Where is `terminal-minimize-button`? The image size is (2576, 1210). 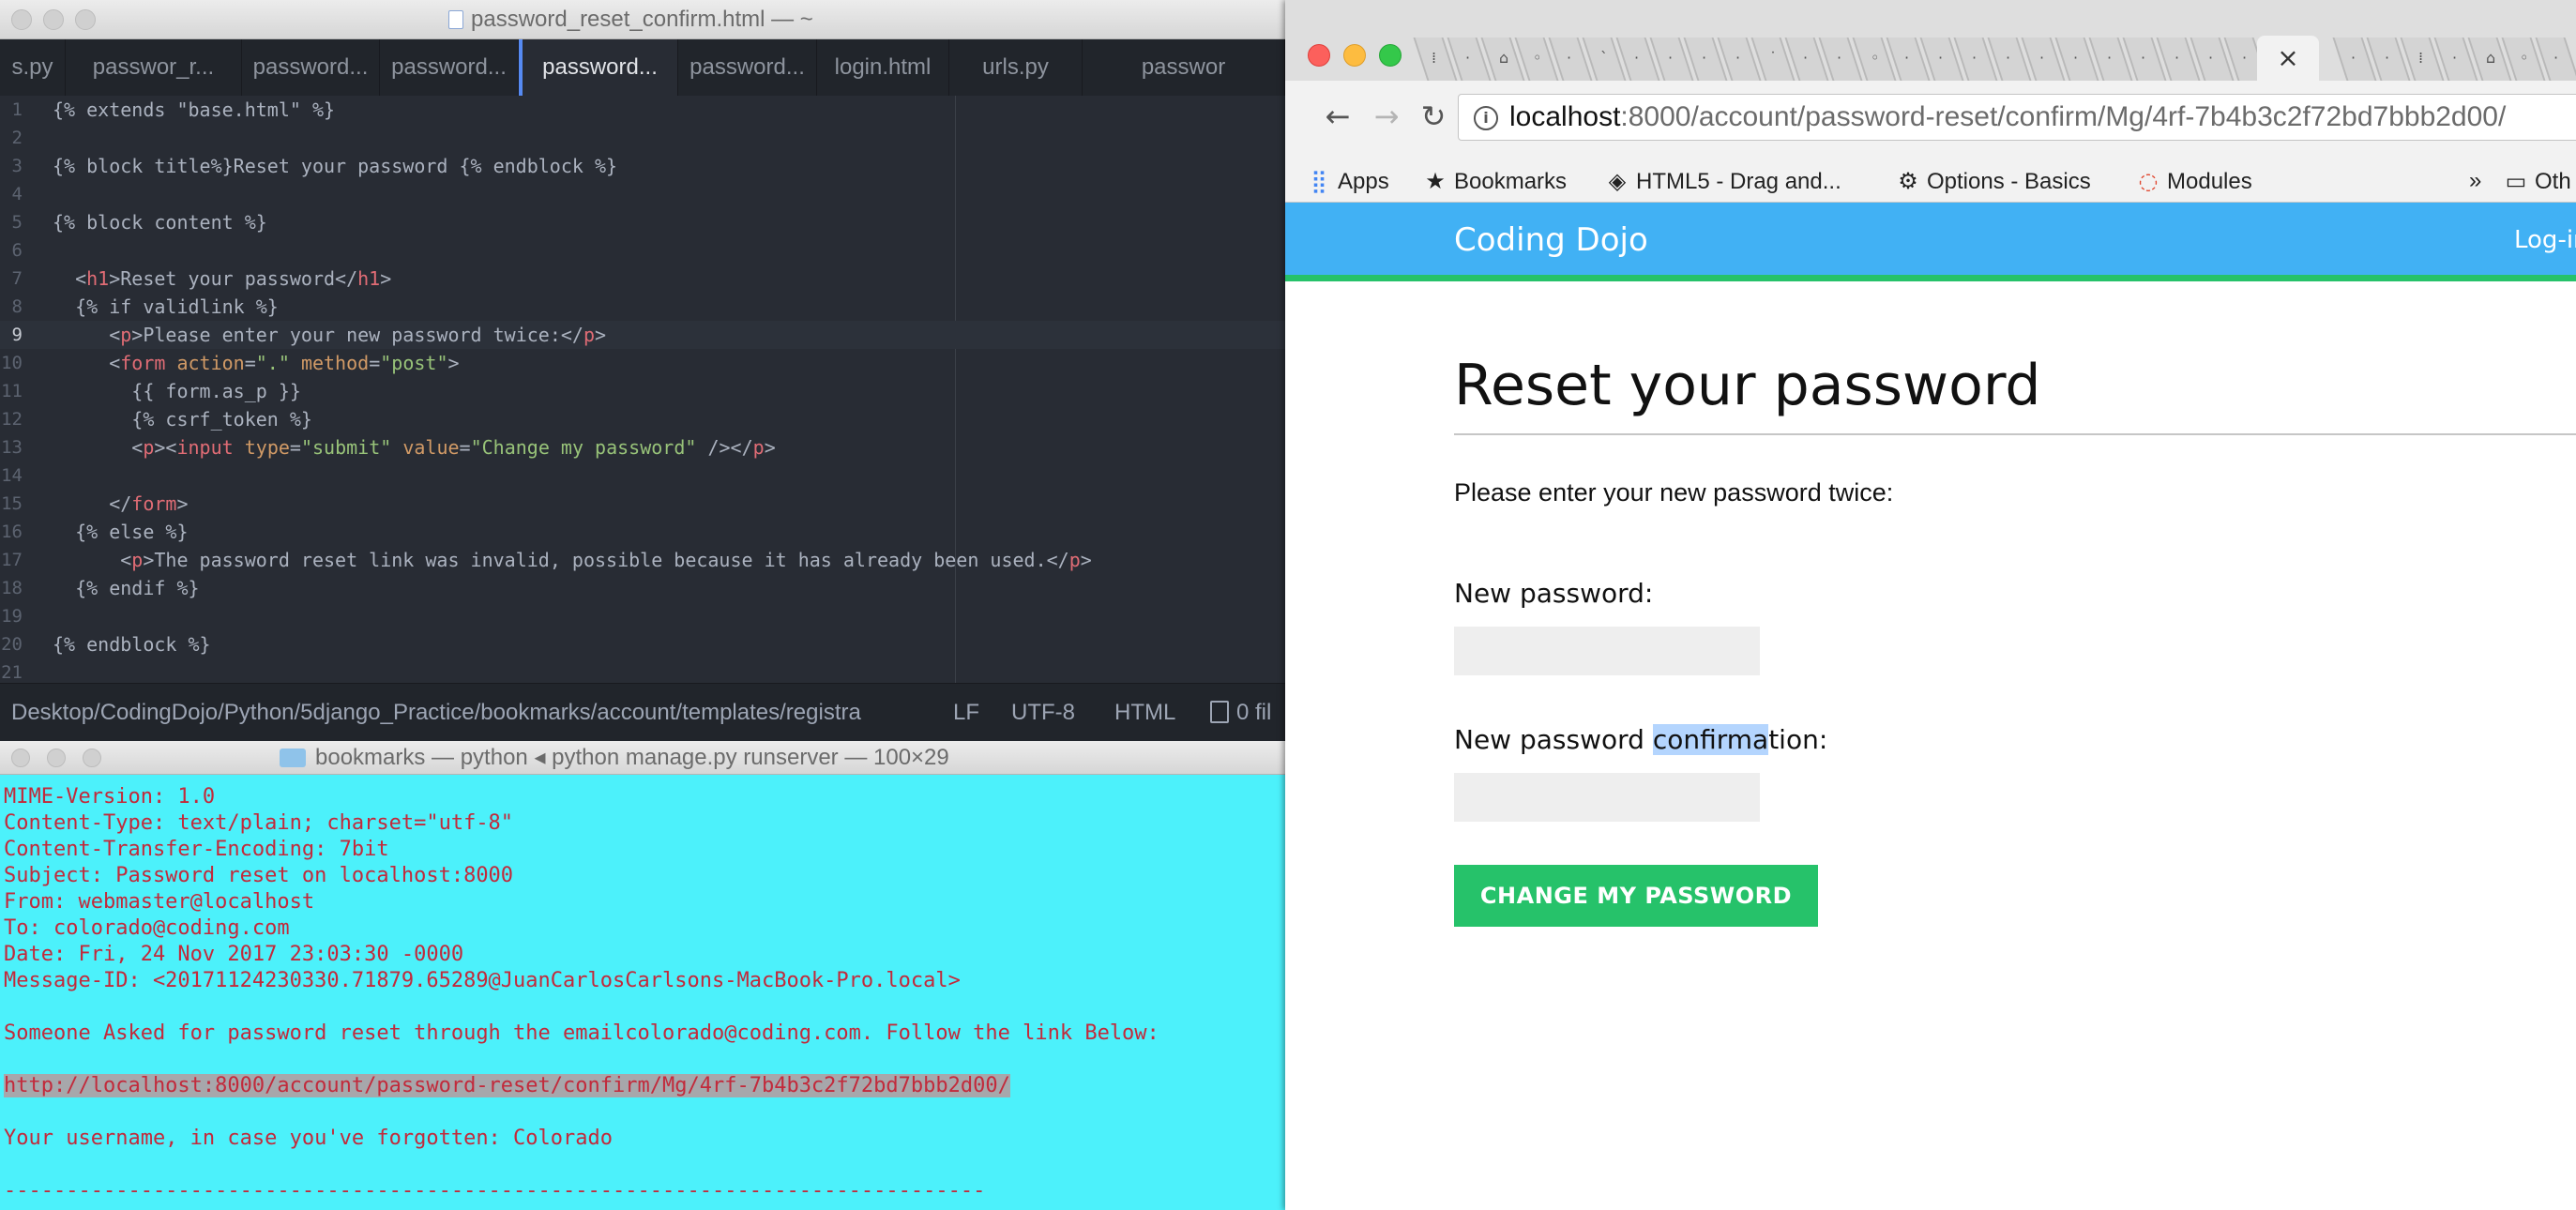 terminal-minimize-button is located at coordinates (57, 758).